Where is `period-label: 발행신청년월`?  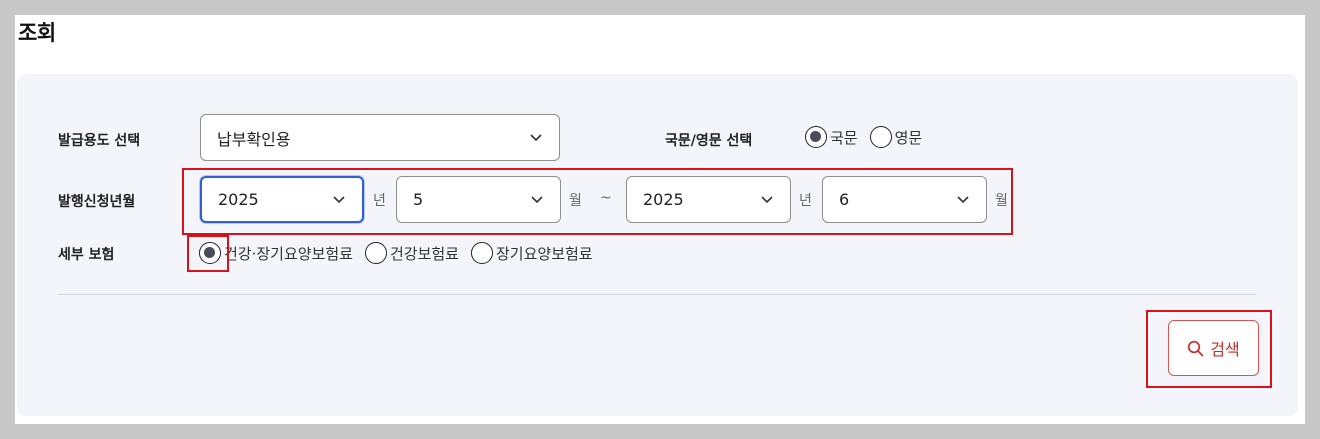 period-label: 발행신청년월 is located at coordinates (97, 202).